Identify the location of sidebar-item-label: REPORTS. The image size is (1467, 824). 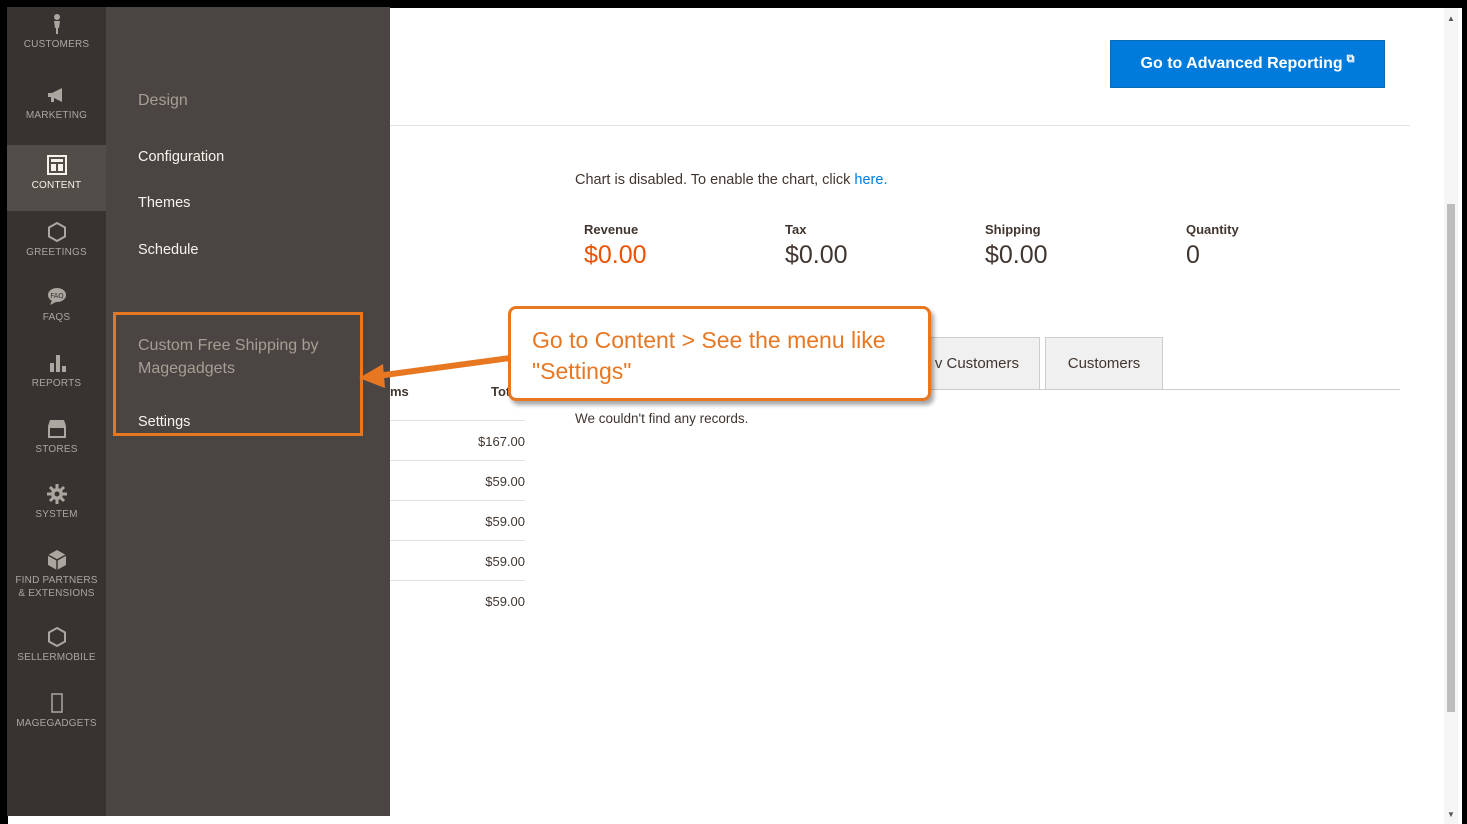
(56, 383).